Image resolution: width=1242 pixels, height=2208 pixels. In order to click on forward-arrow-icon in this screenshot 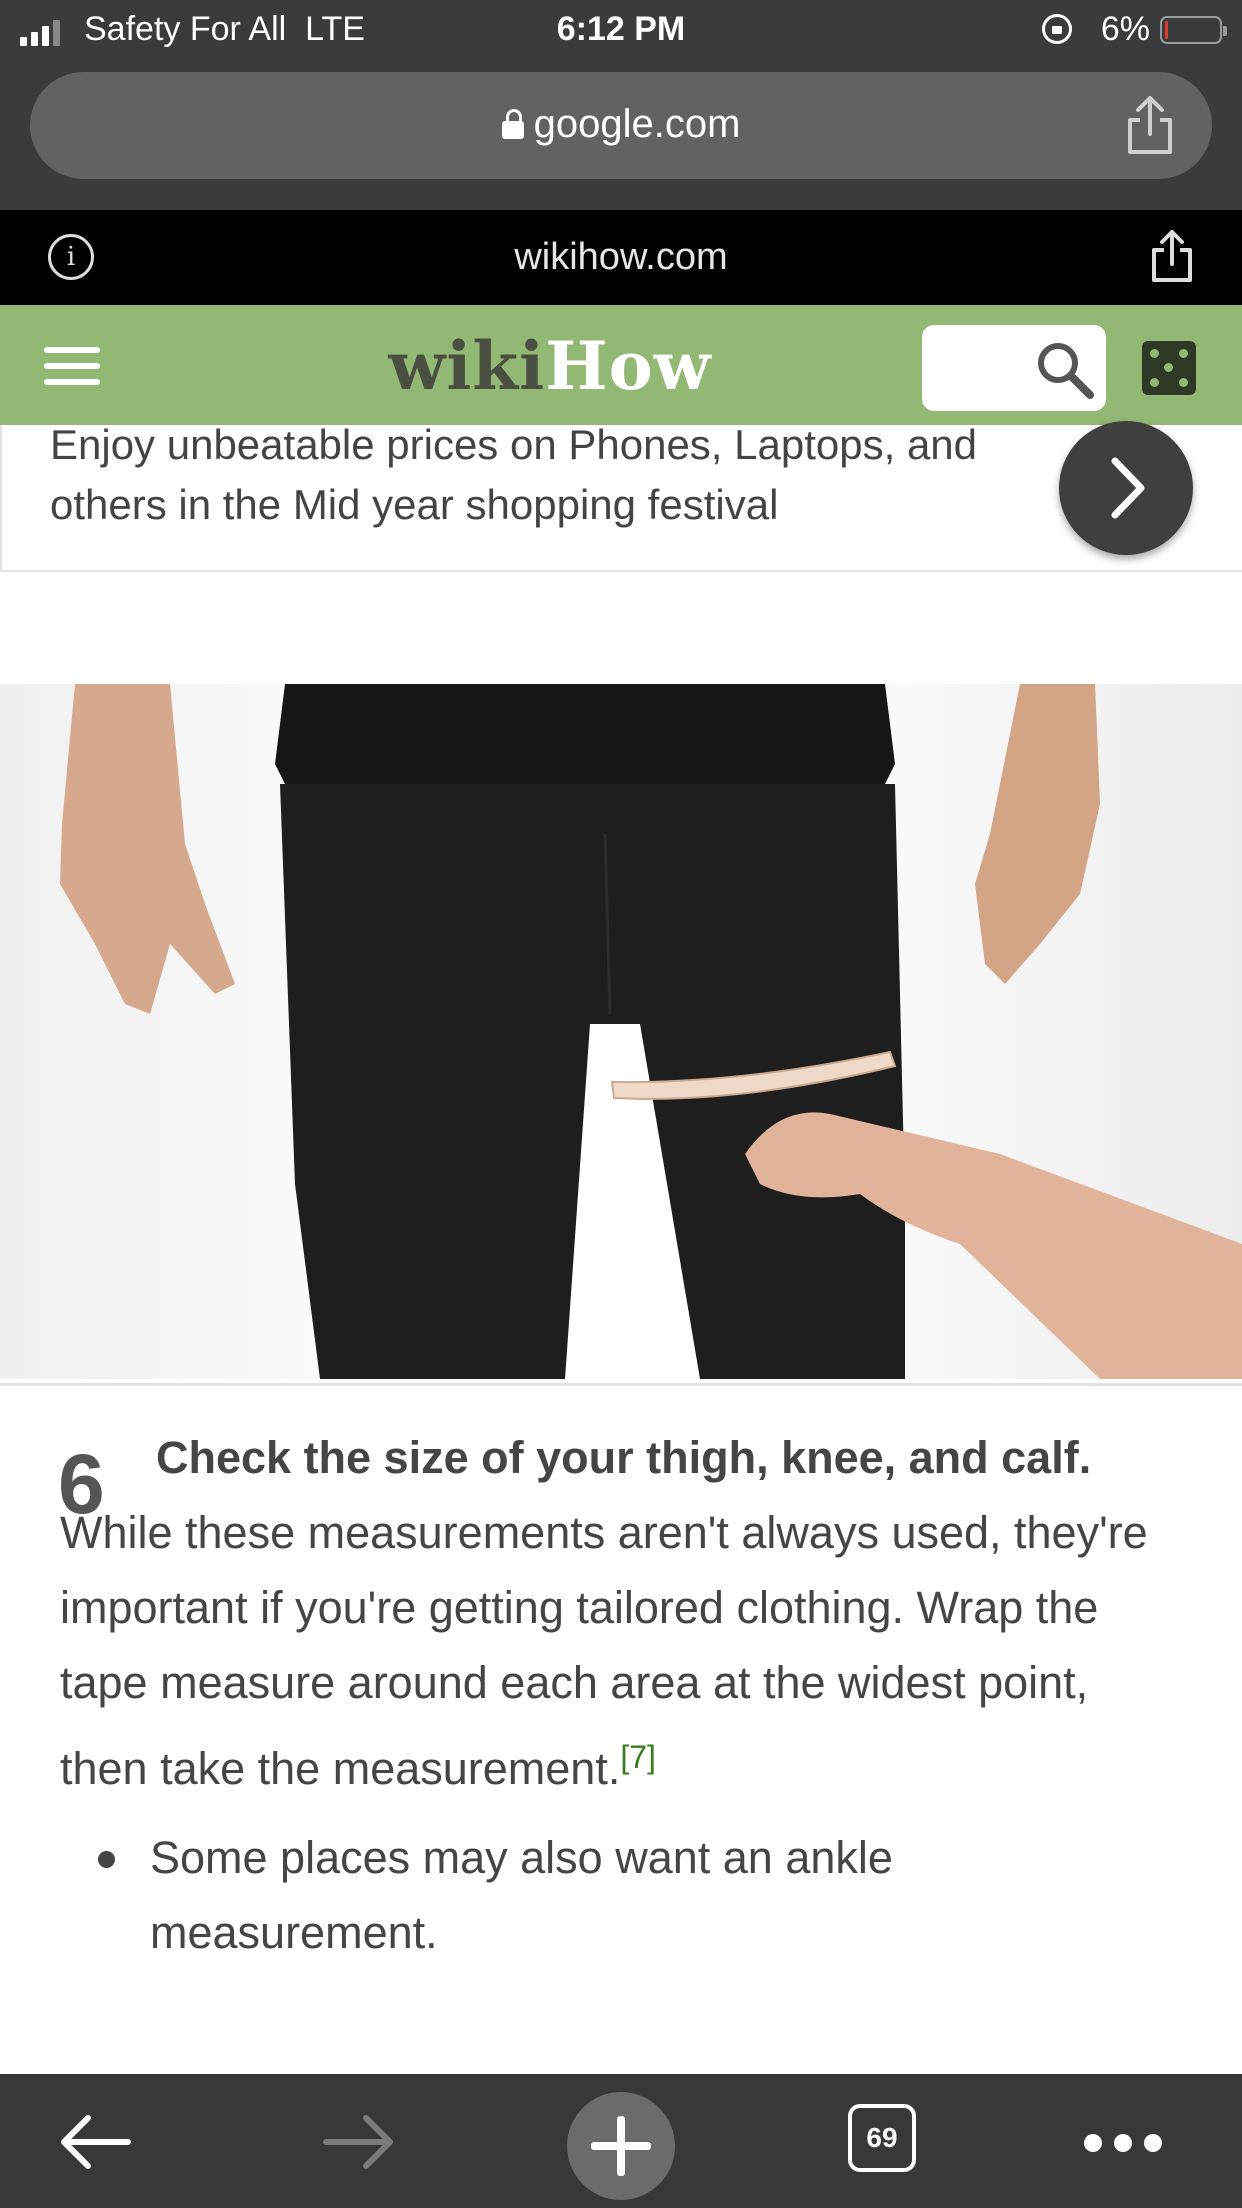, I will do `click(358, 2142)`.